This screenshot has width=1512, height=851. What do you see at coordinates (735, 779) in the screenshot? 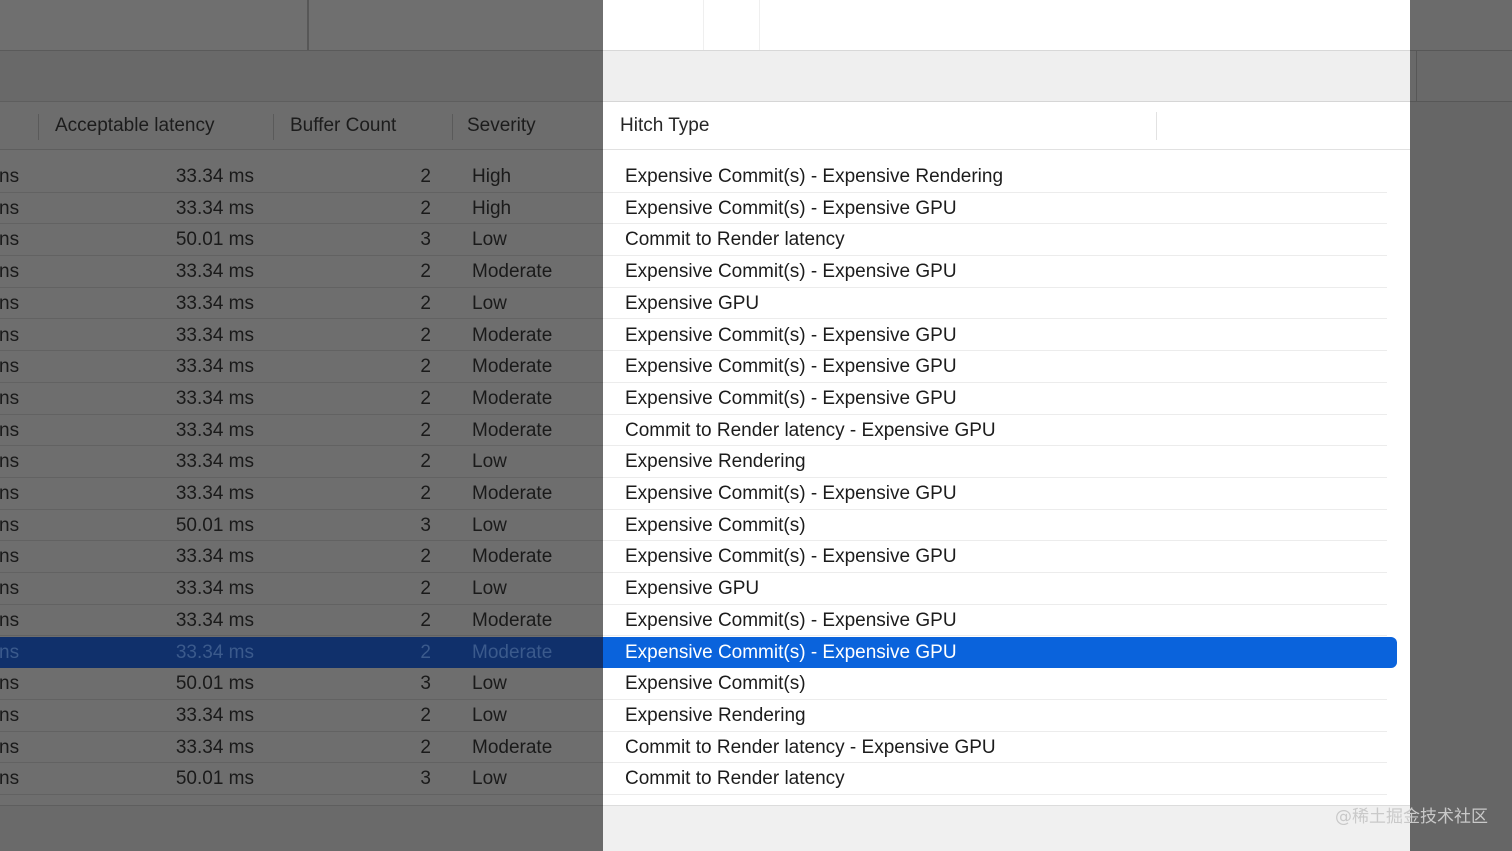
I see `hitch-type-cell: Commit to Render latency` at bounding box center [735, 779].